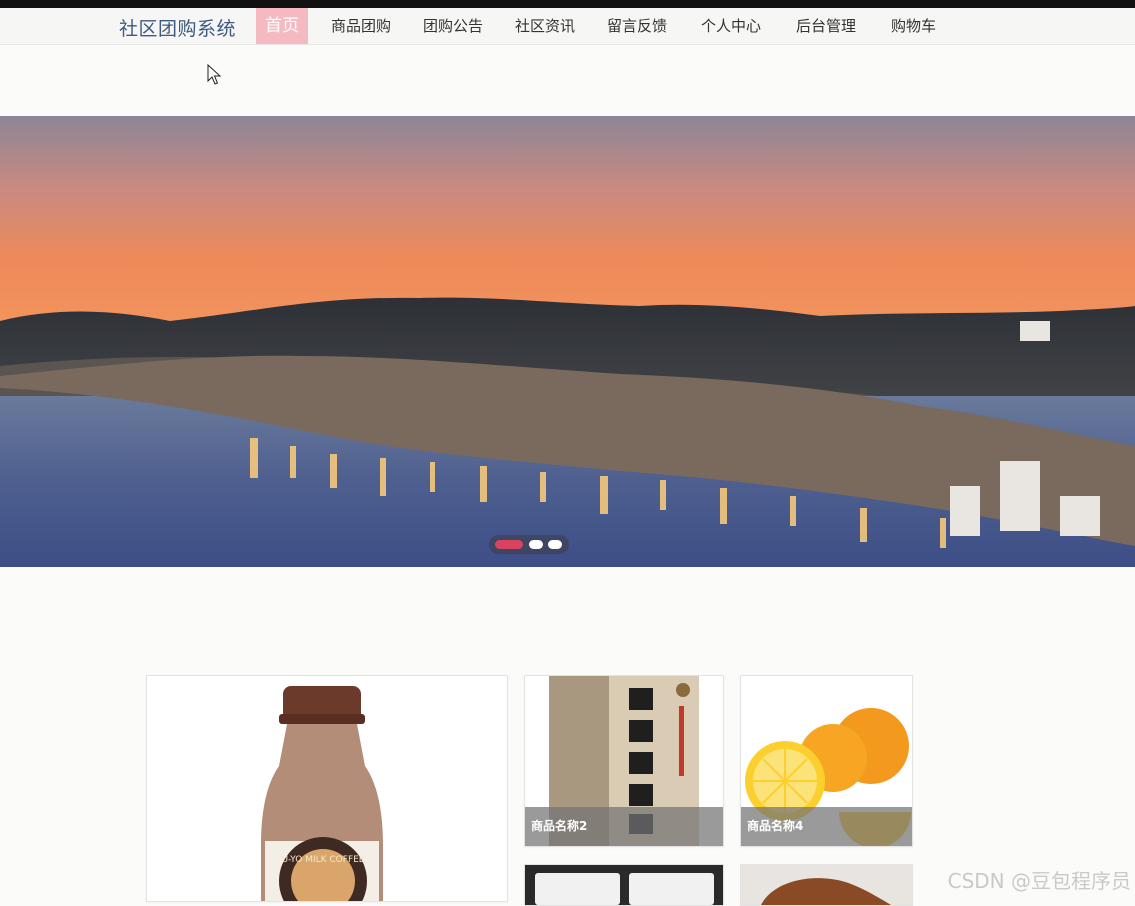 The height and width of the screenshot is (906, 1135). I want to click on product-card-1: U-YO MILK COFFEE, so click(327, 788).